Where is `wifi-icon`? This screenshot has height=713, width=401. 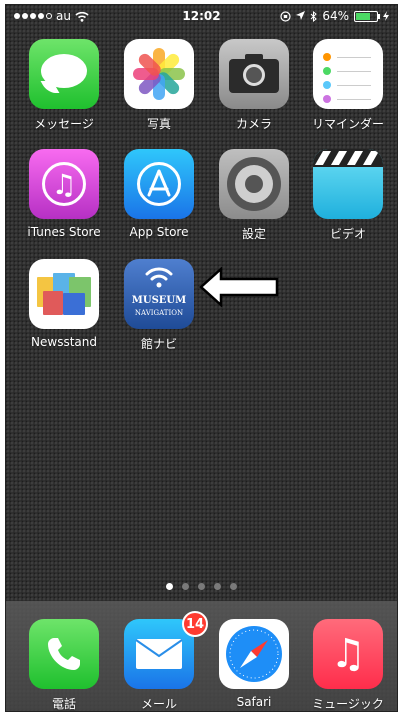
wifi-icon is located at coordinates (159, 277).